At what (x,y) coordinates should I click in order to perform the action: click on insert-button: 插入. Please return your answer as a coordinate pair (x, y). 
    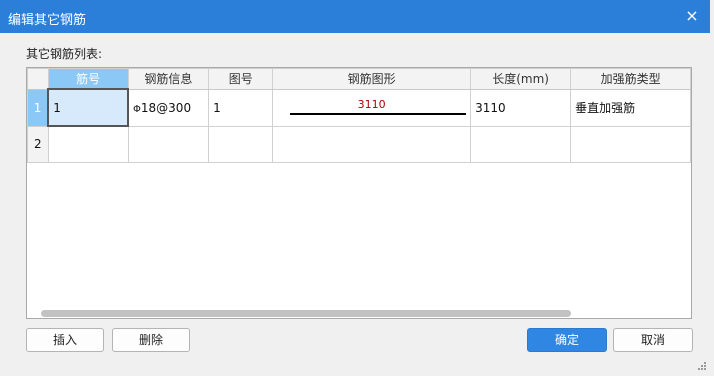
    Looking at the image, I should click on (65, 340).